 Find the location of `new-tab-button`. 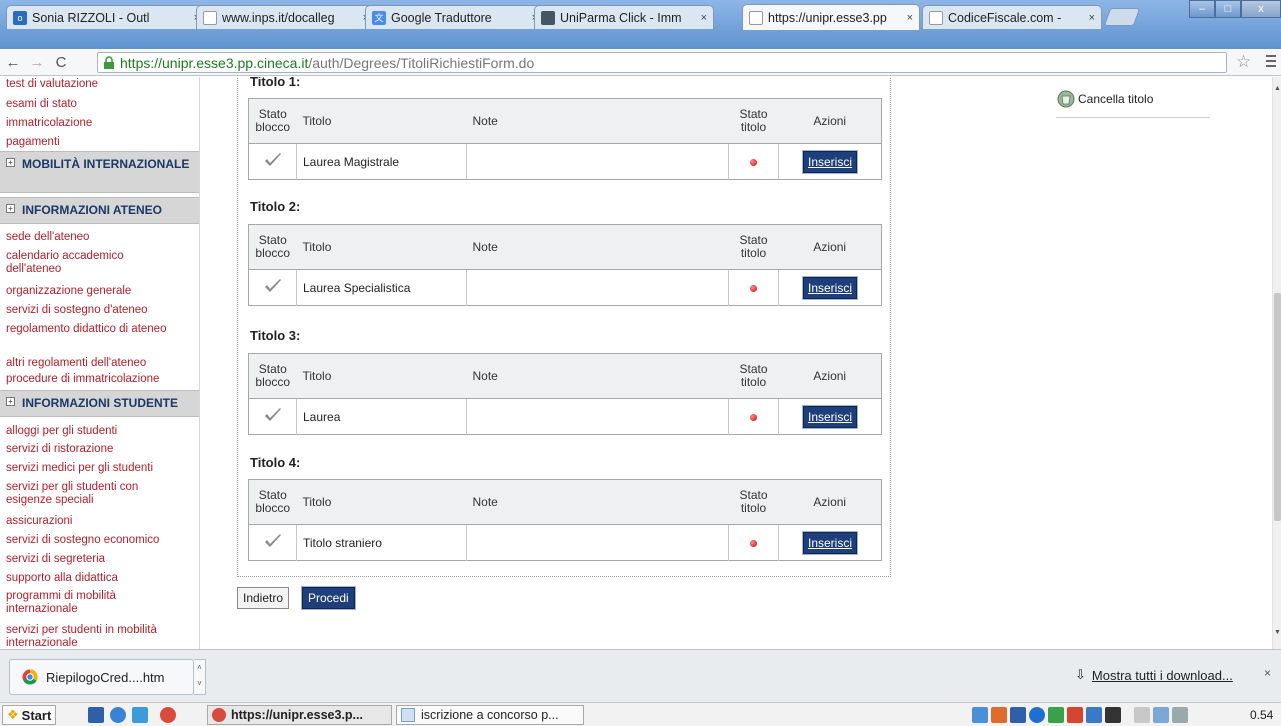

new-tab-button is located at coordinates (1122, 17).